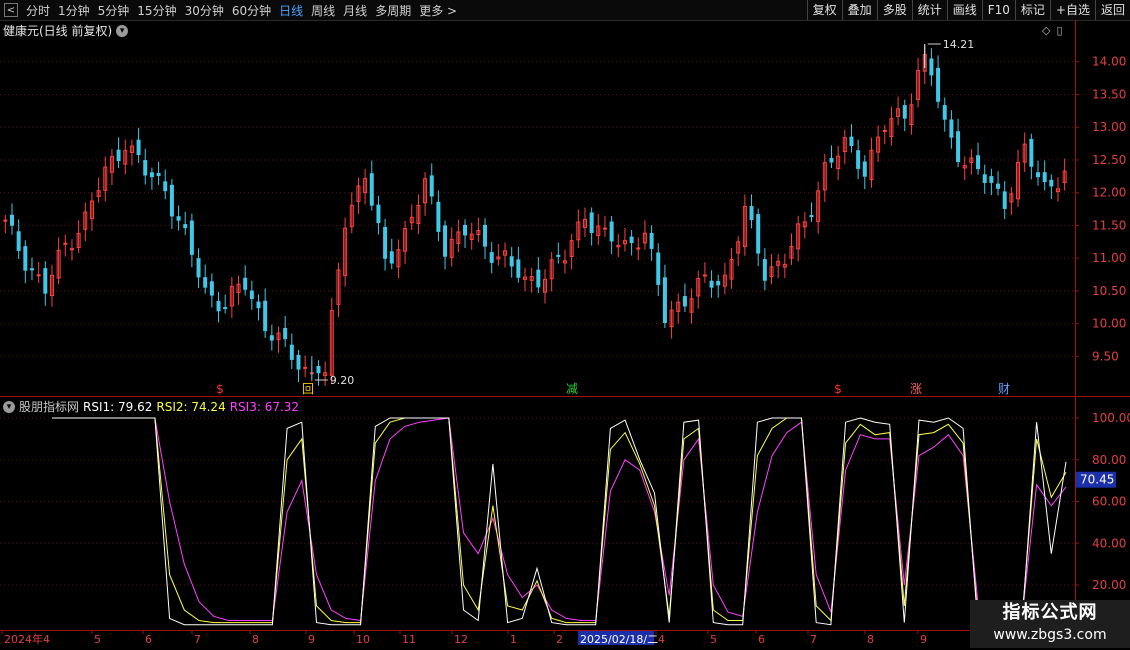 The width and height of the screenshot is (1130, 650). What do you see at coordinates (118, 406) in the screenshot?
I see `rsi1-readout: RSI1: 79.62` at bounding box center [118, 406].